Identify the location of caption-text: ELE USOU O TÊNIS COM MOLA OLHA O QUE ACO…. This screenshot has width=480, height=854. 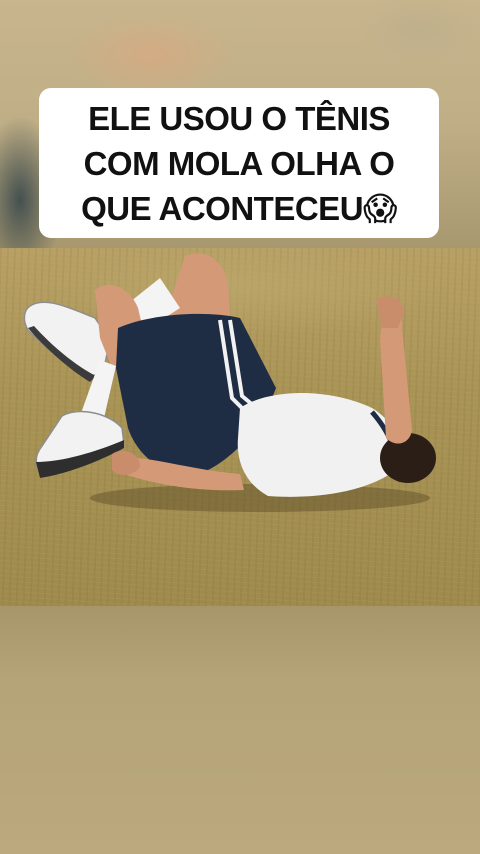
(239, 163).